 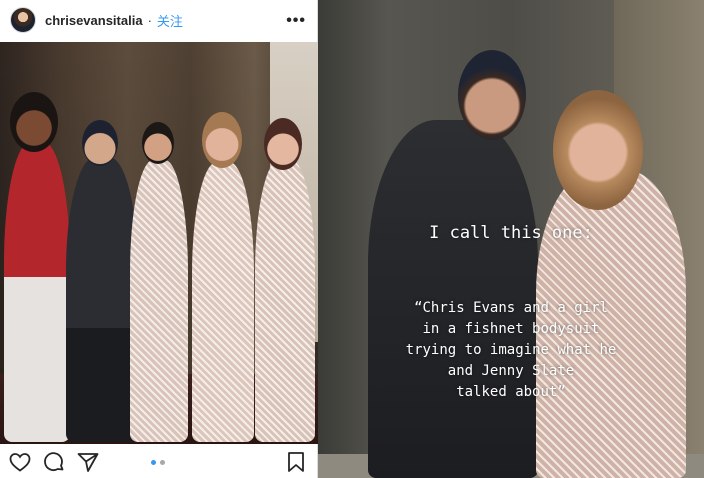 I want to click on avatar, so click(x=23, y=20).